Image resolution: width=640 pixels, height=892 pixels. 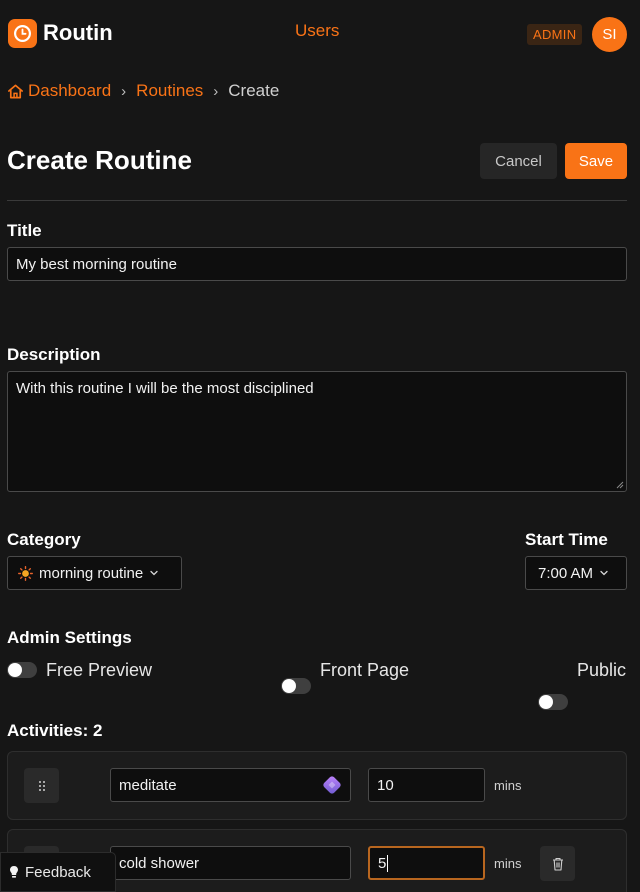 I want to click on breadcrumb-routines: Routines, so click(x=169, y=91).